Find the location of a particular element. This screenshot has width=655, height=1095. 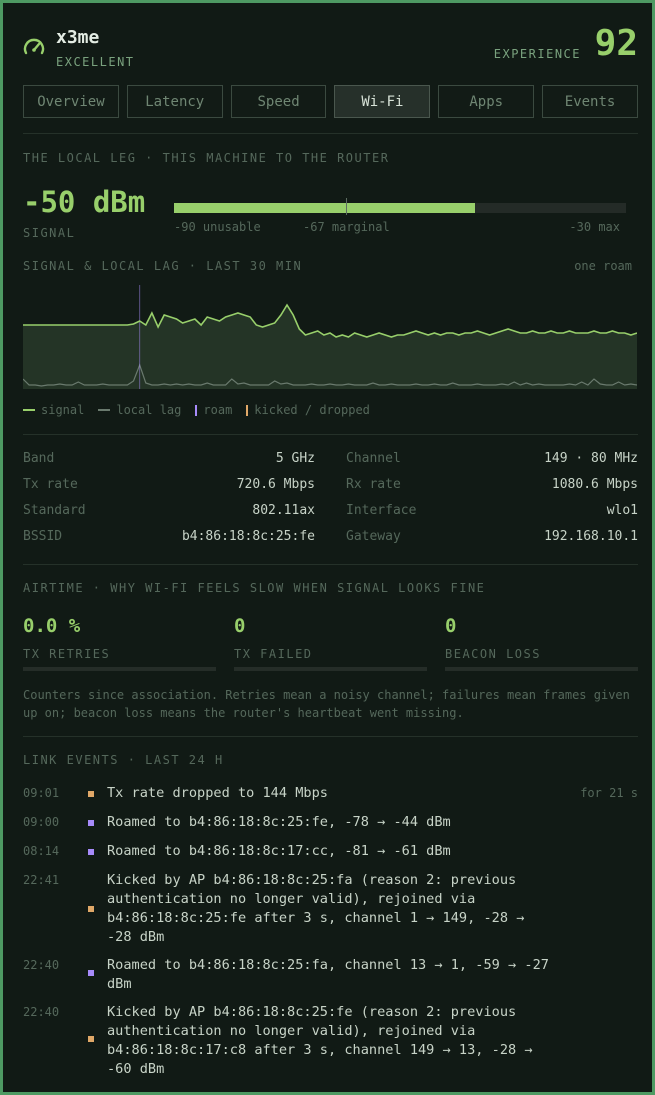

stat-row: Band 5 GHz Channel 149 · 80 MHz is located at coordinates (330, 459).